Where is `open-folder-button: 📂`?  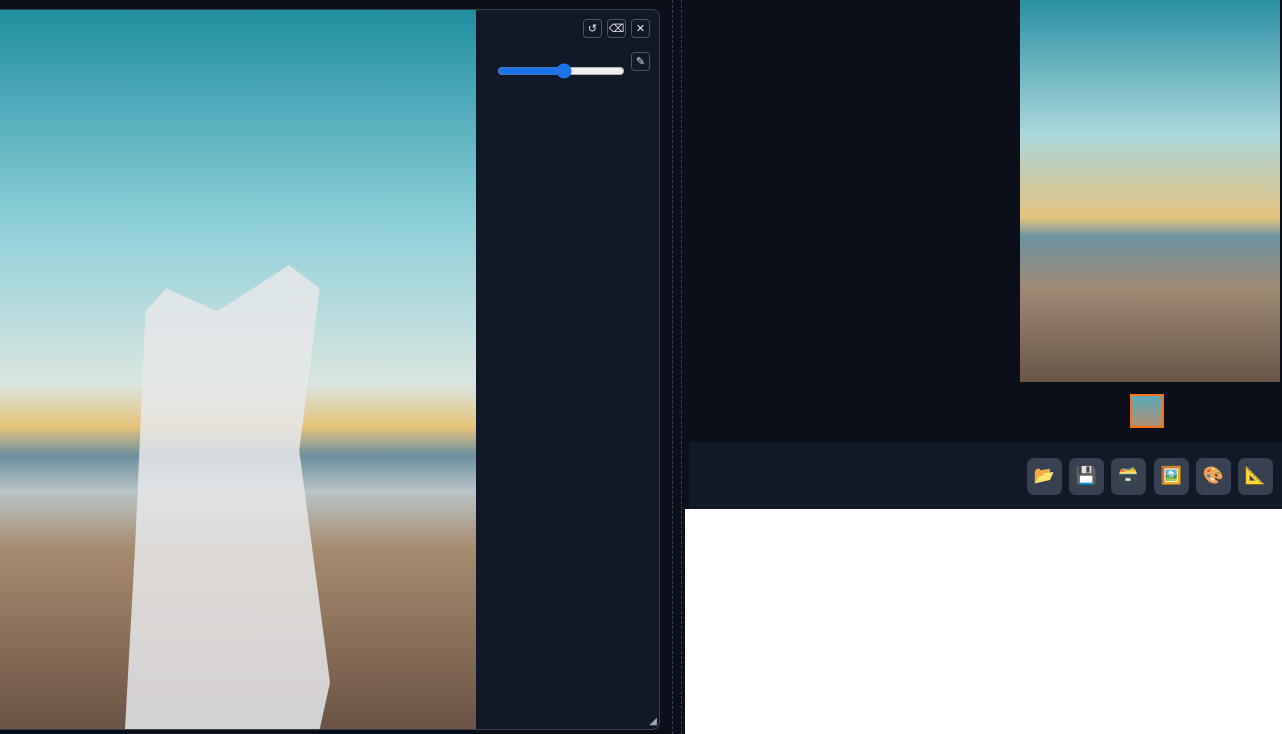
open-folder-button: 📂 is located at coordinates (1044, 476).